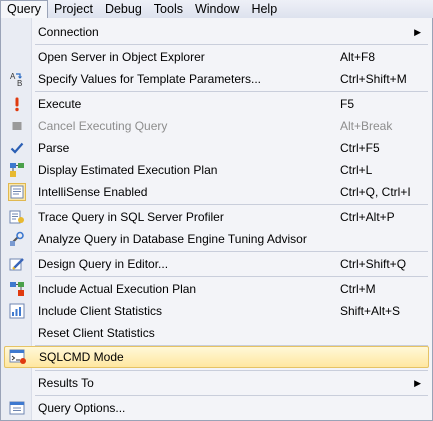  Describe the element at coordinates (216, 104) in the screenshot. I see `menu-item-execute: Execute F5` at that location.